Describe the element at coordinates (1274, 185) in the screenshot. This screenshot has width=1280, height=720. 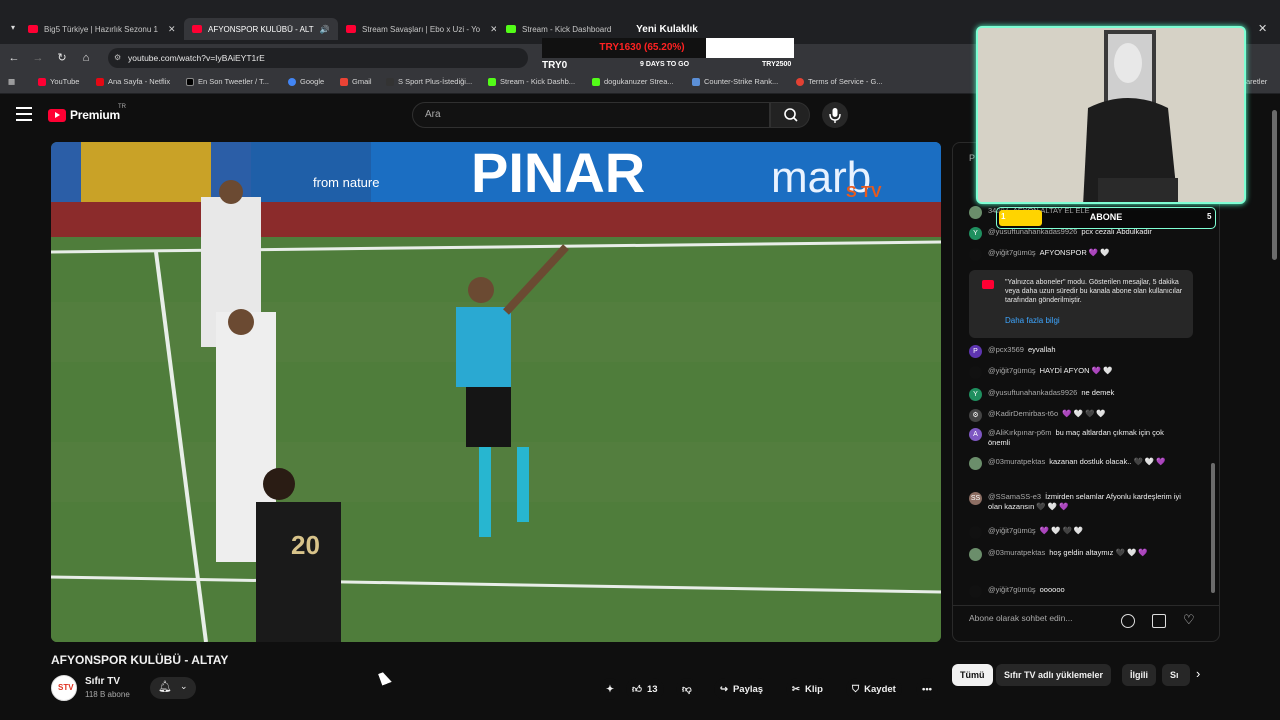
I see `page-scrollbar` at that location.